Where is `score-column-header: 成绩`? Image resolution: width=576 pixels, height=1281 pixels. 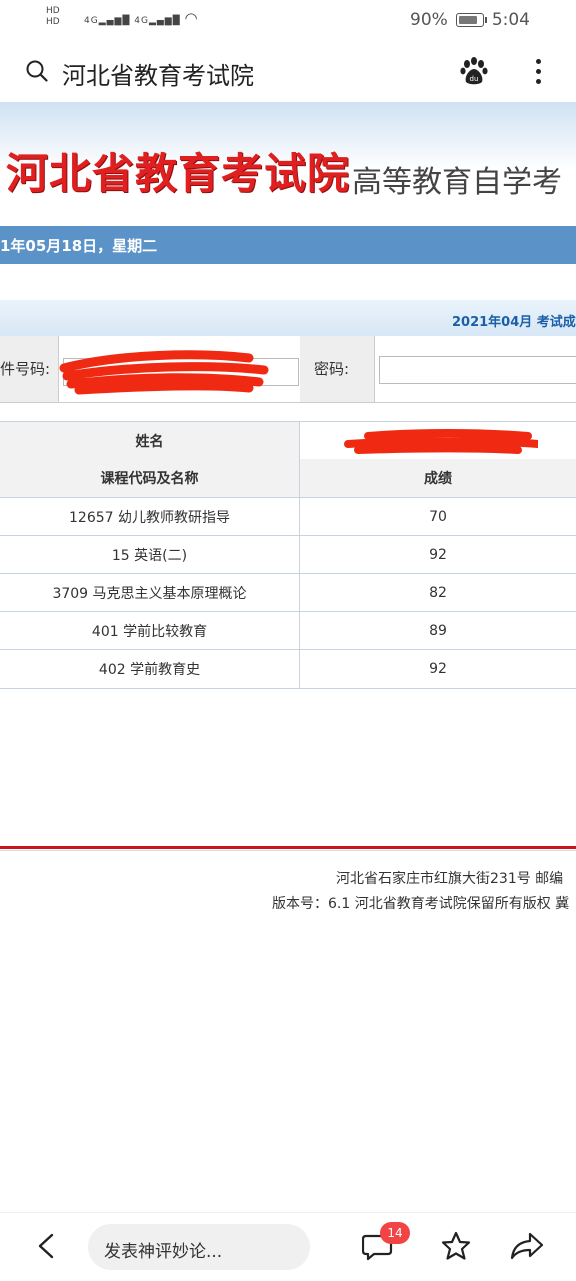
score-column-header: 成绩 is located at coordinates (438, 478).